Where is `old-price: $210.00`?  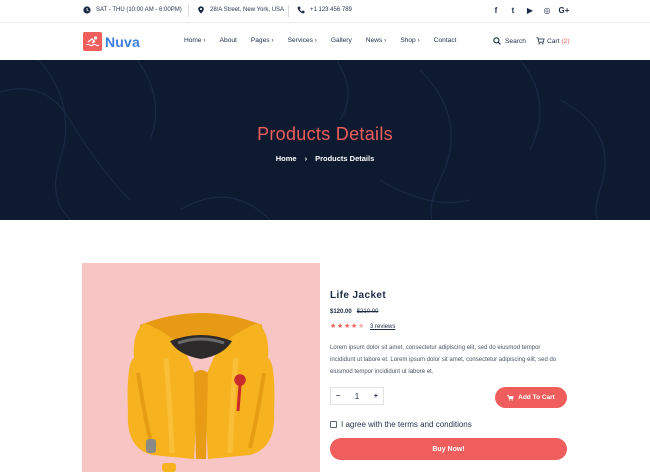 old-price: $210.00 is located at coordinates (367, 312).